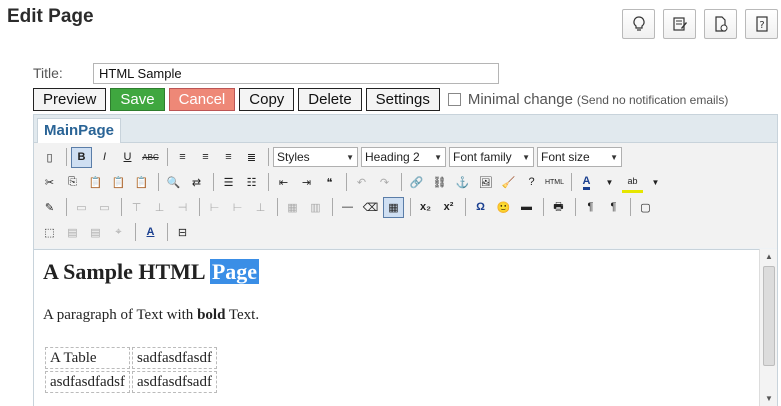  I want to click on edit-document-icon, so click(679, 24).